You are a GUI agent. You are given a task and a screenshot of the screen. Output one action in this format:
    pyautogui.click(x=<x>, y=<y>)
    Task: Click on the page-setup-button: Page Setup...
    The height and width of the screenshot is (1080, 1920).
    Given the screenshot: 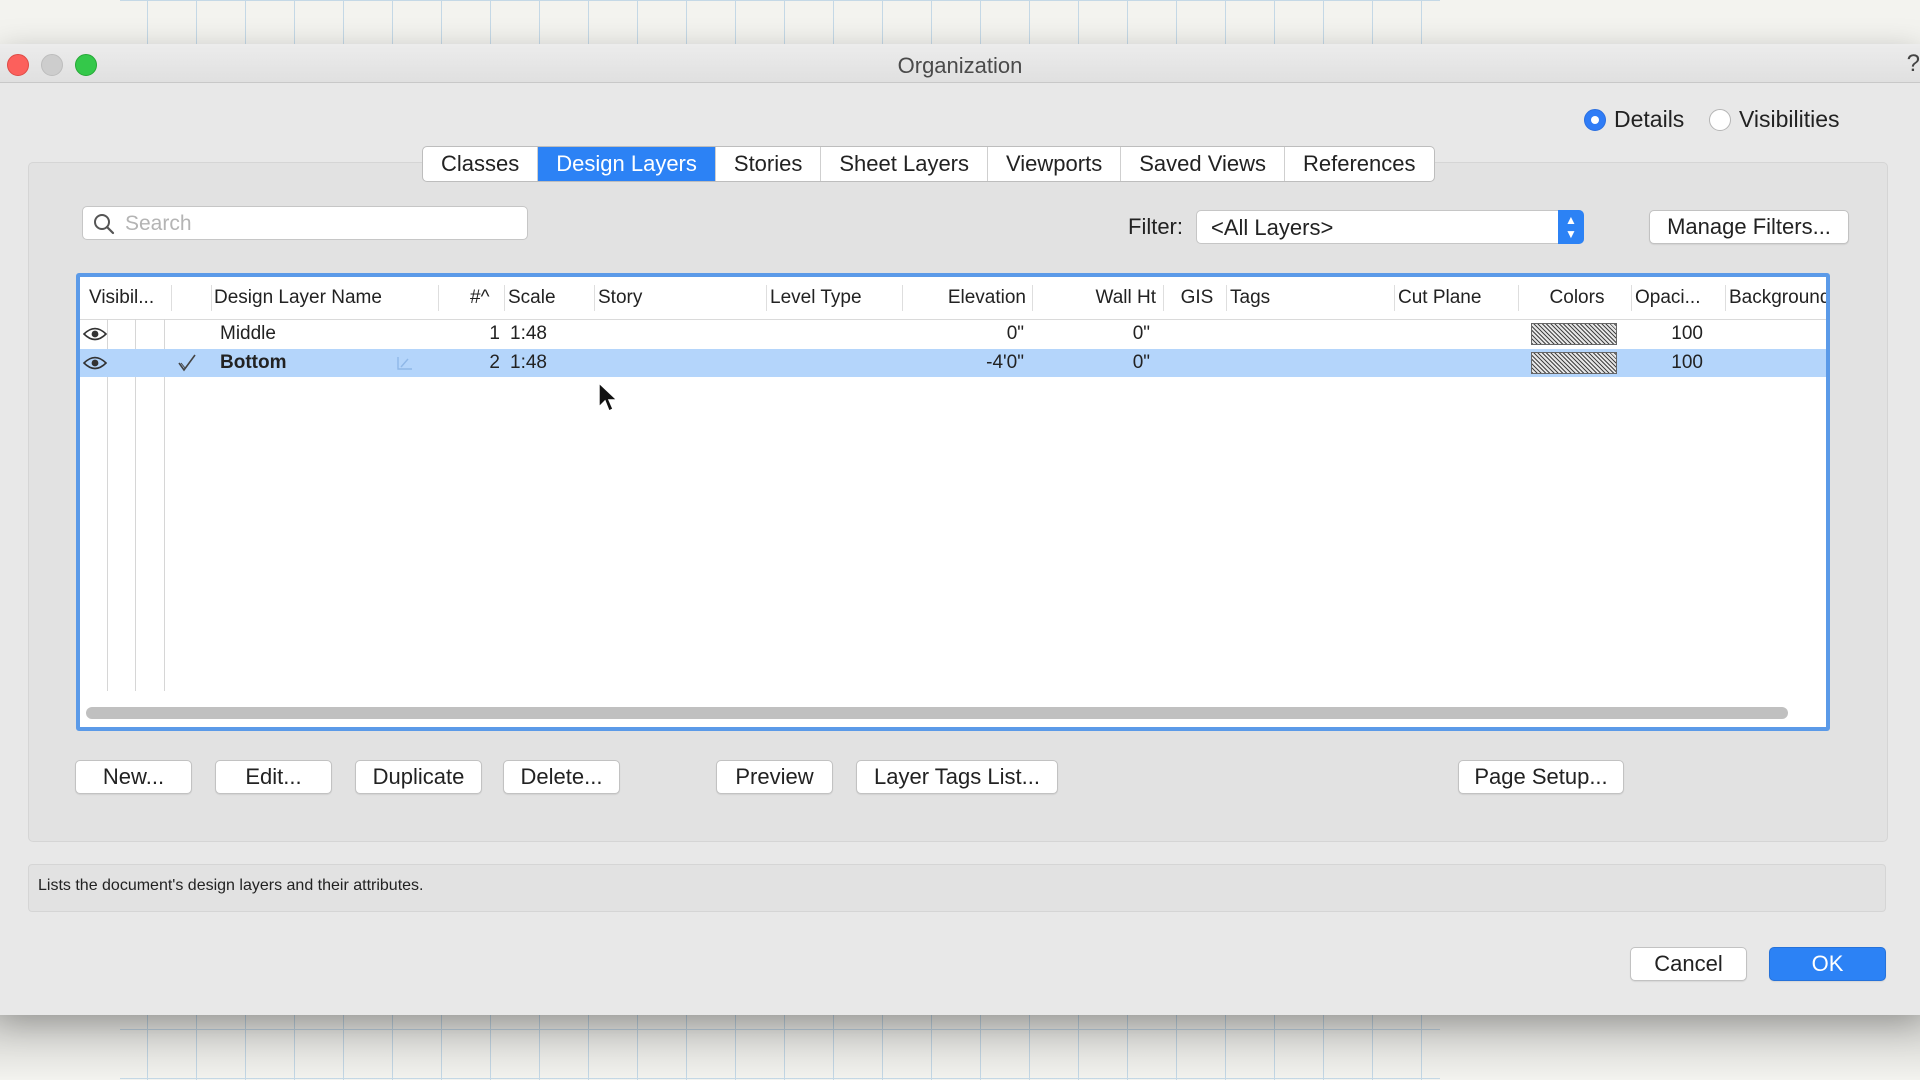 What is the action you would take?
    pyautogui.click(x=1541, y=777)
    